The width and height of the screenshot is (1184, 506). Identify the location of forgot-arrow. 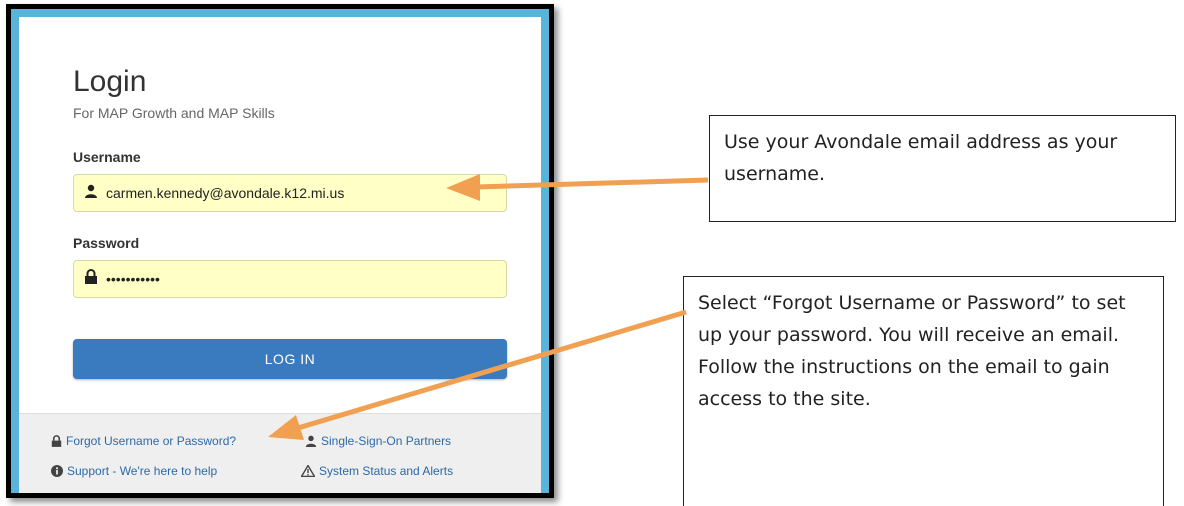
(477, 374).